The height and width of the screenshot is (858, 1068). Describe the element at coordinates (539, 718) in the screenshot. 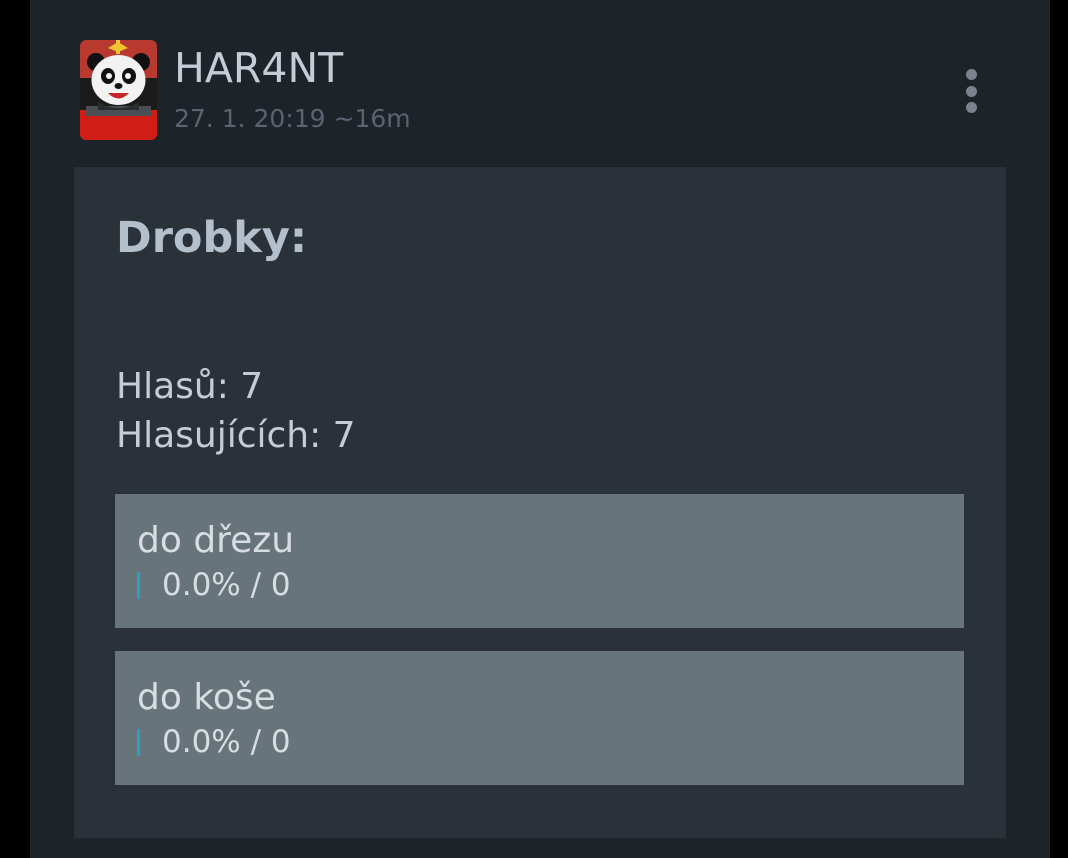

I see `poll-option-do-kose: do koše 0.0% / 0` at that location.